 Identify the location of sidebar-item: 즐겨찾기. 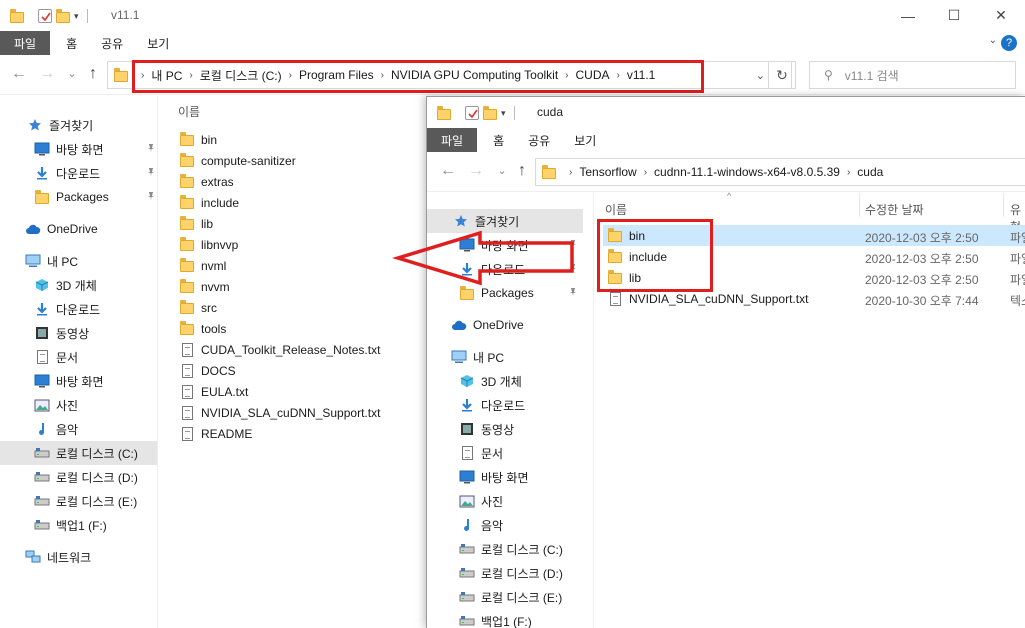
(505, 221).